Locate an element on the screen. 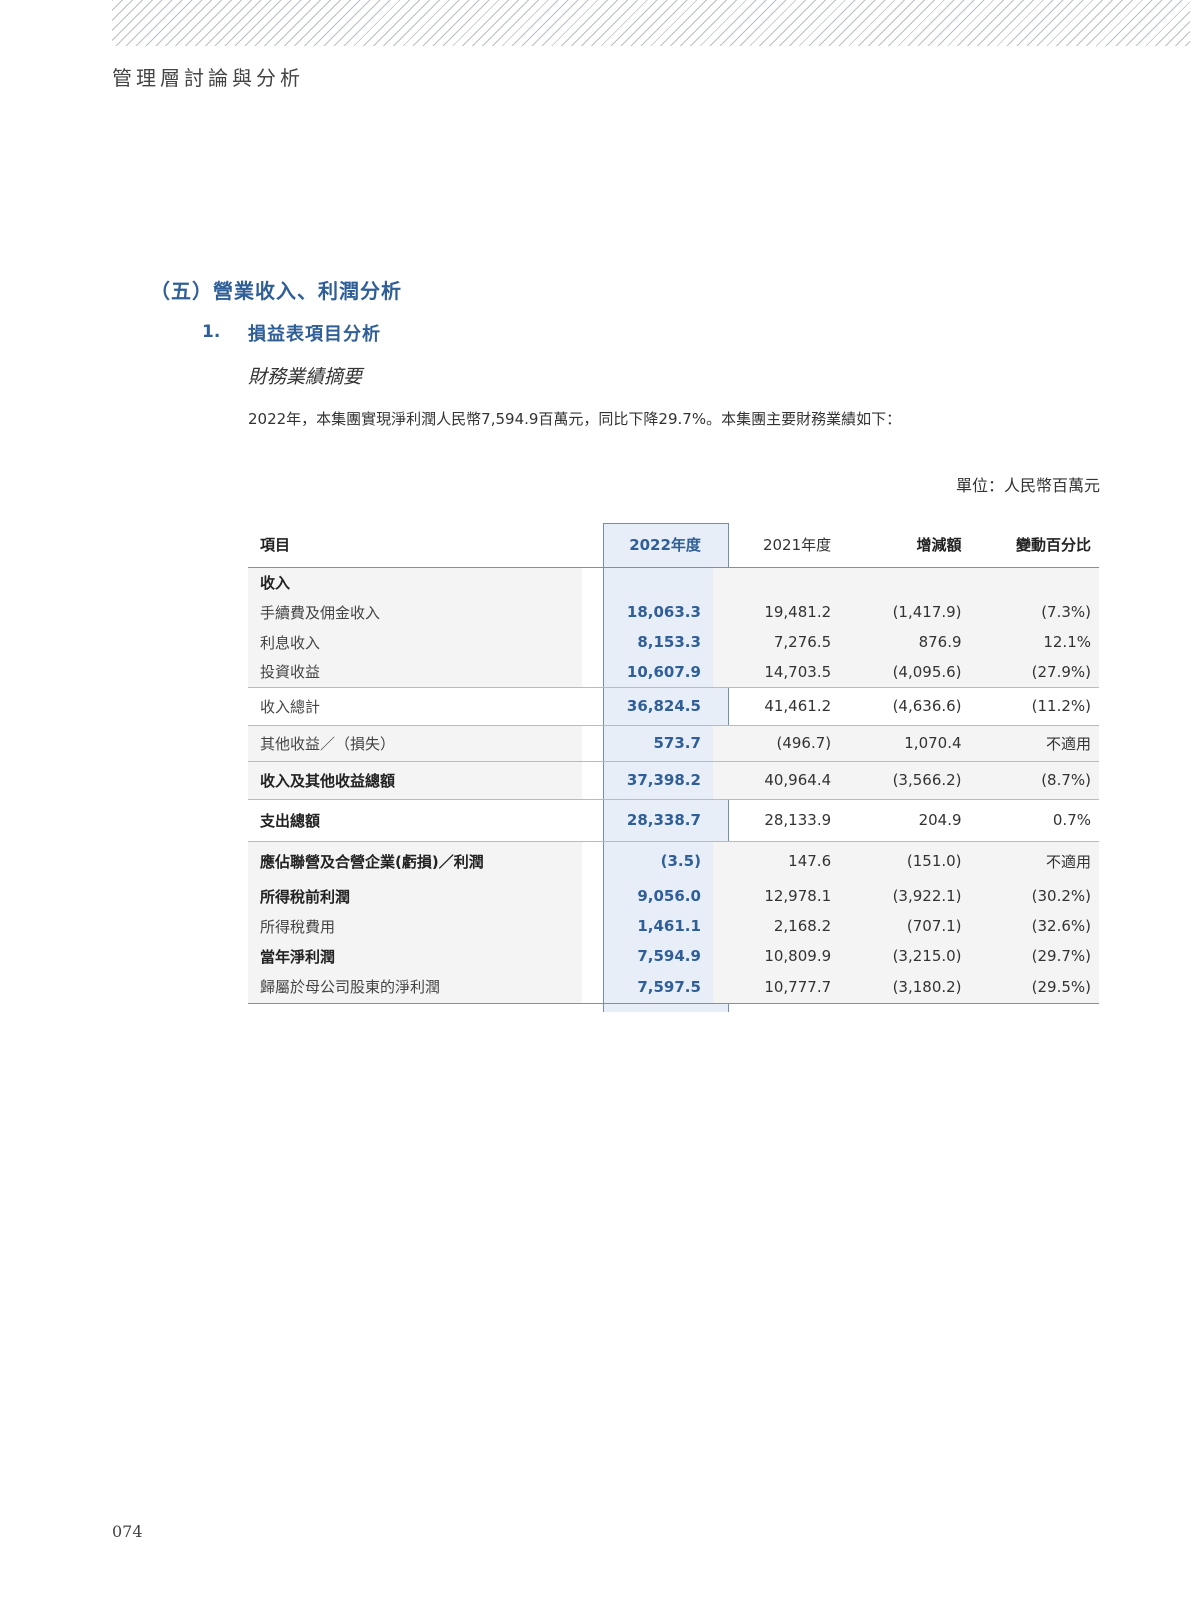 The height and width of the screenshot is (1615, 1190). row-change: (3,566.2) is located at coordinates (908, 779).